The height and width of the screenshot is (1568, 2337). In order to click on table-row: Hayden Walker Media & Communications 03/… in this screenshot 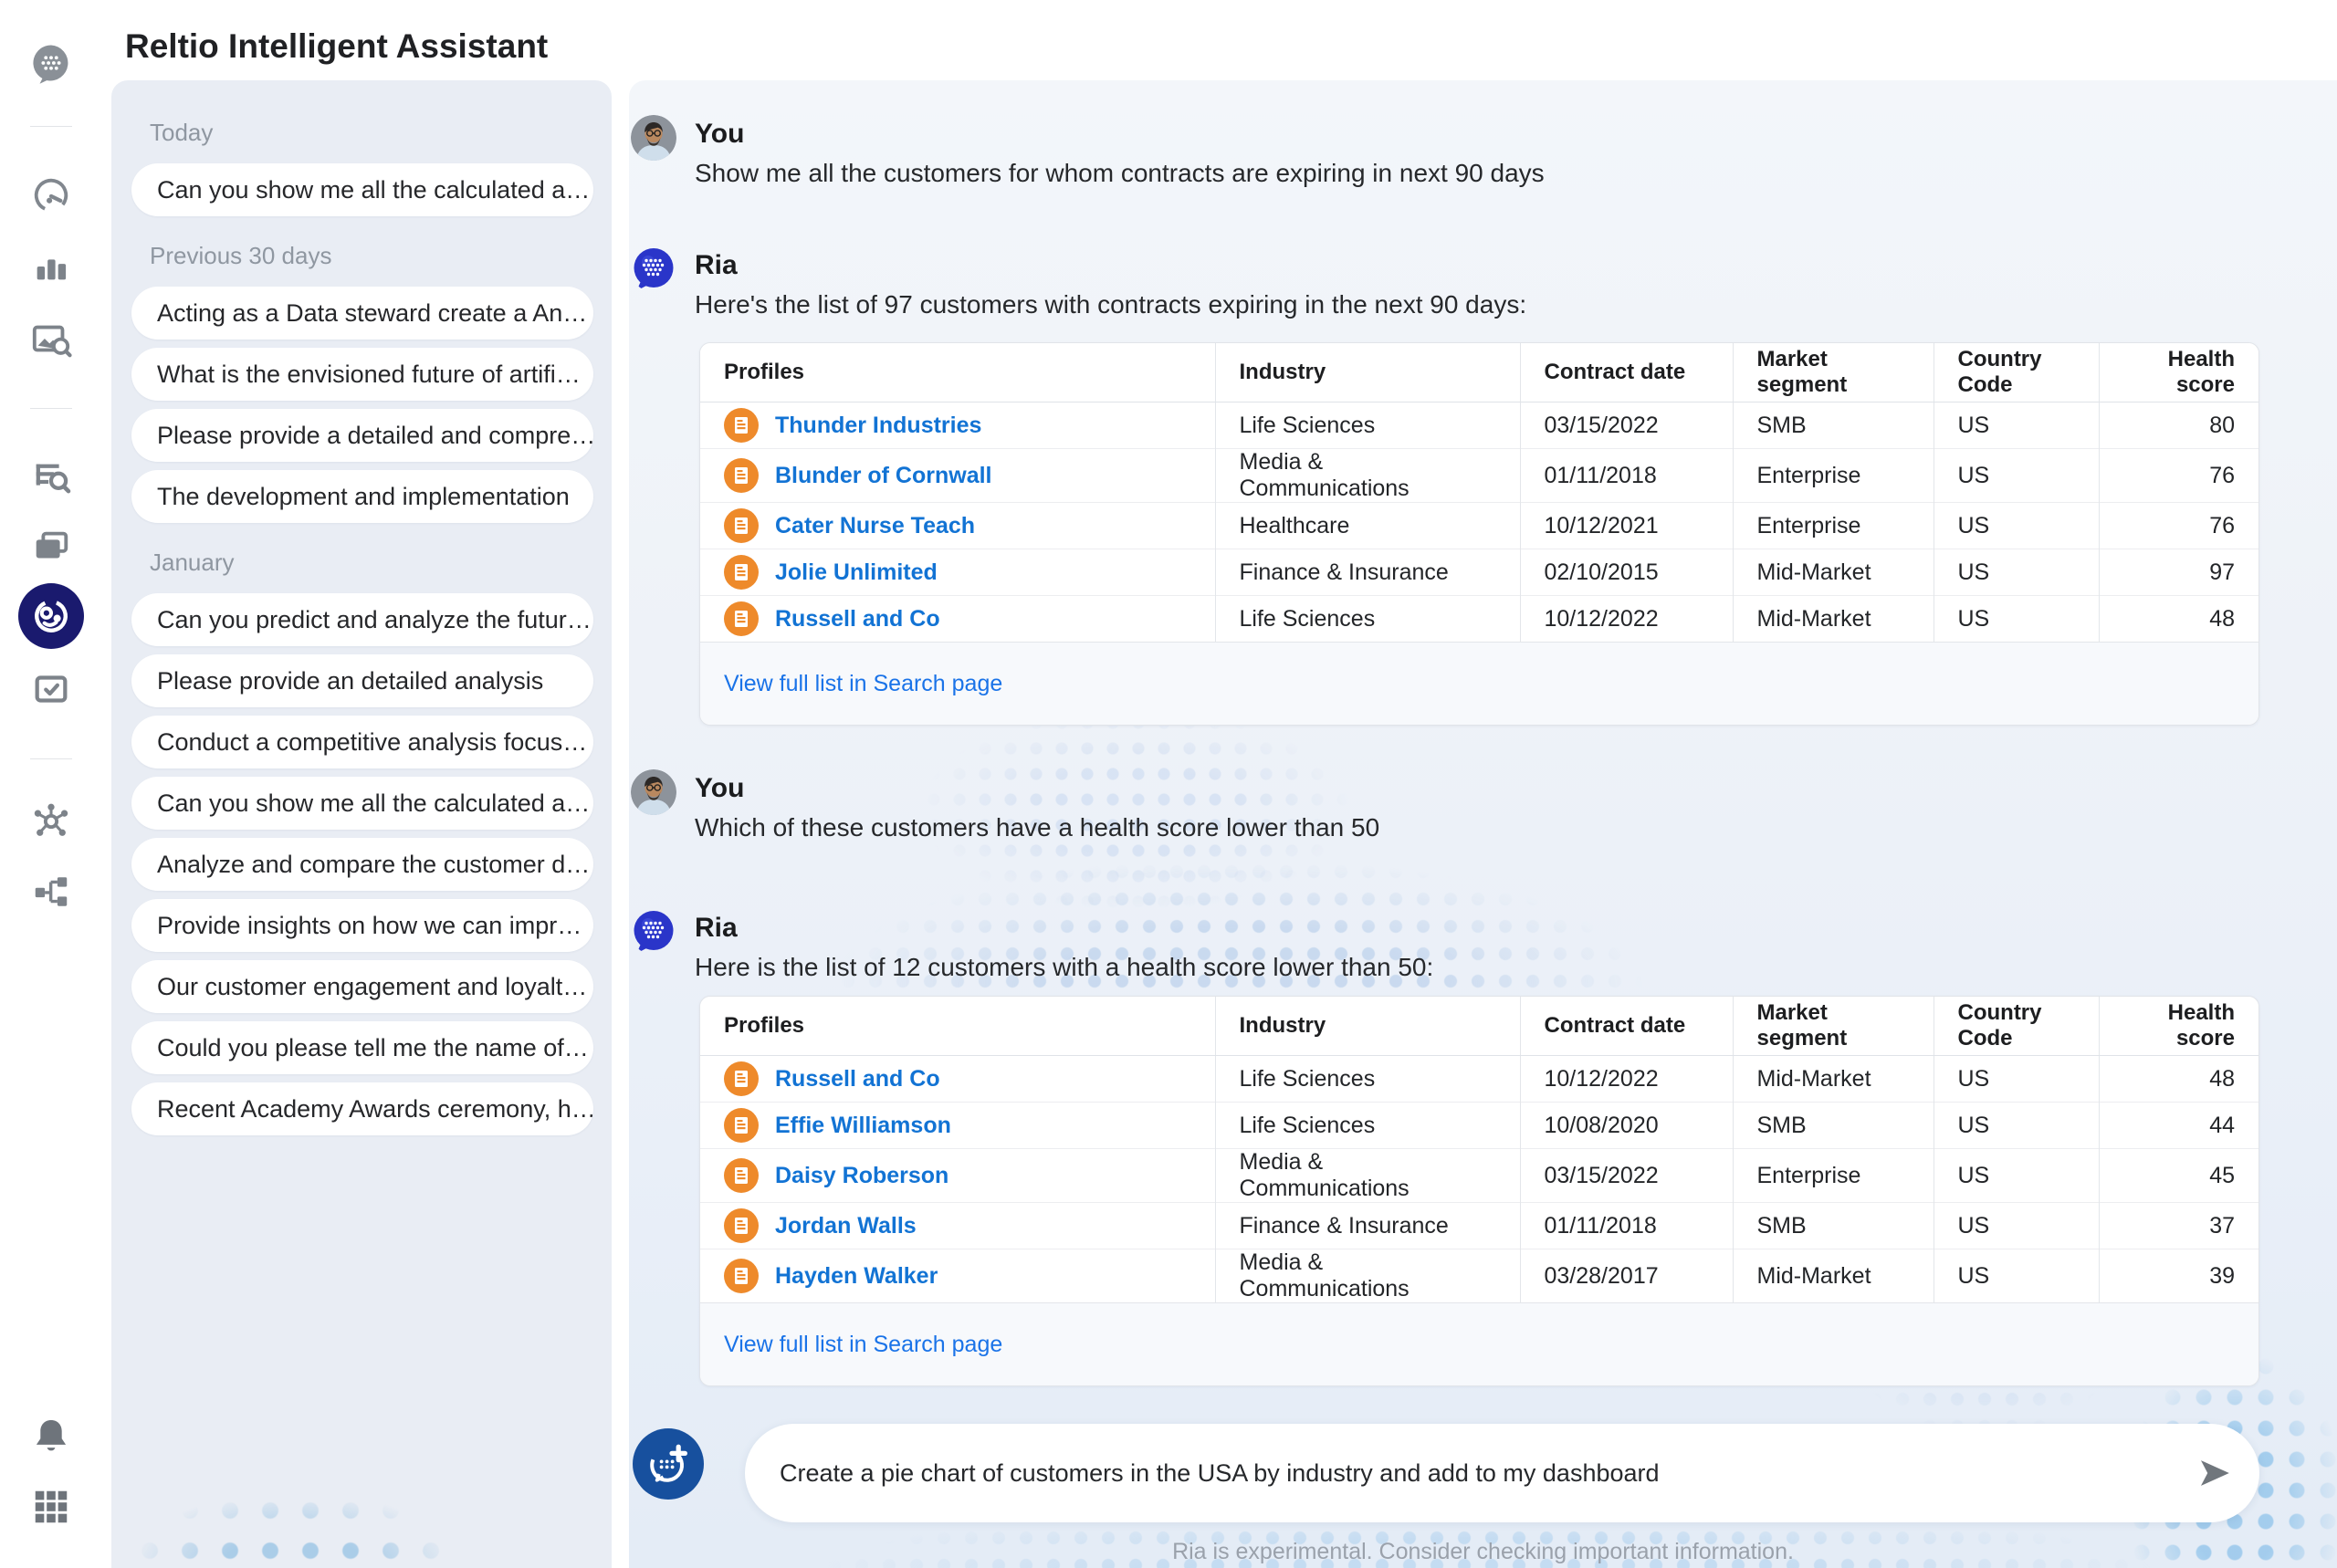, I will do `click(1479, 1276)`.